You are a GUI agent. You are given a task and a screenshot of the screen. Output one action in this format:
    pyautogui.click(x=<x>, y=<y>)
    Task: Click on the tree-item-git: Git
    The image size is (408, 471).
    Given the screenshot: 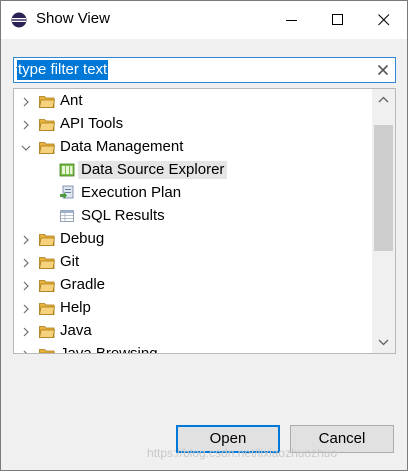 What is the action you would take?
    pyautogui.click(x=193, y=262)
    